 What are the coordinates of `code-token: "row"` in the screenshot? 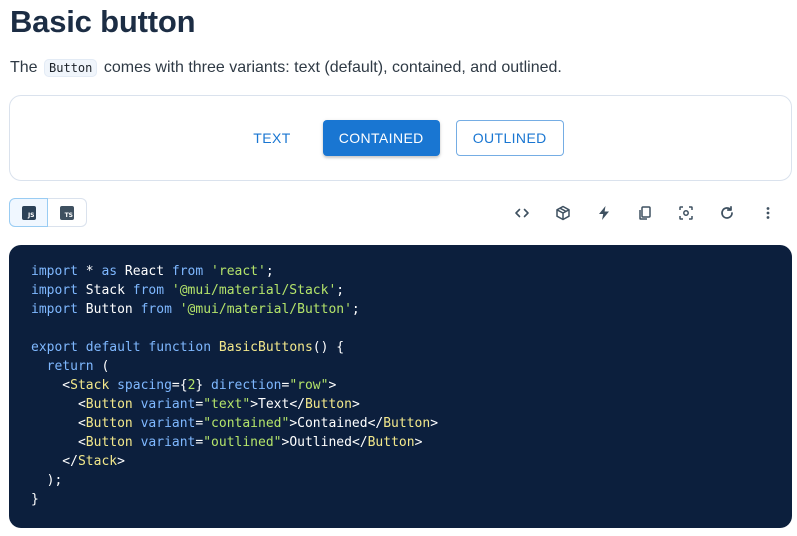 It's located at (309, 385).